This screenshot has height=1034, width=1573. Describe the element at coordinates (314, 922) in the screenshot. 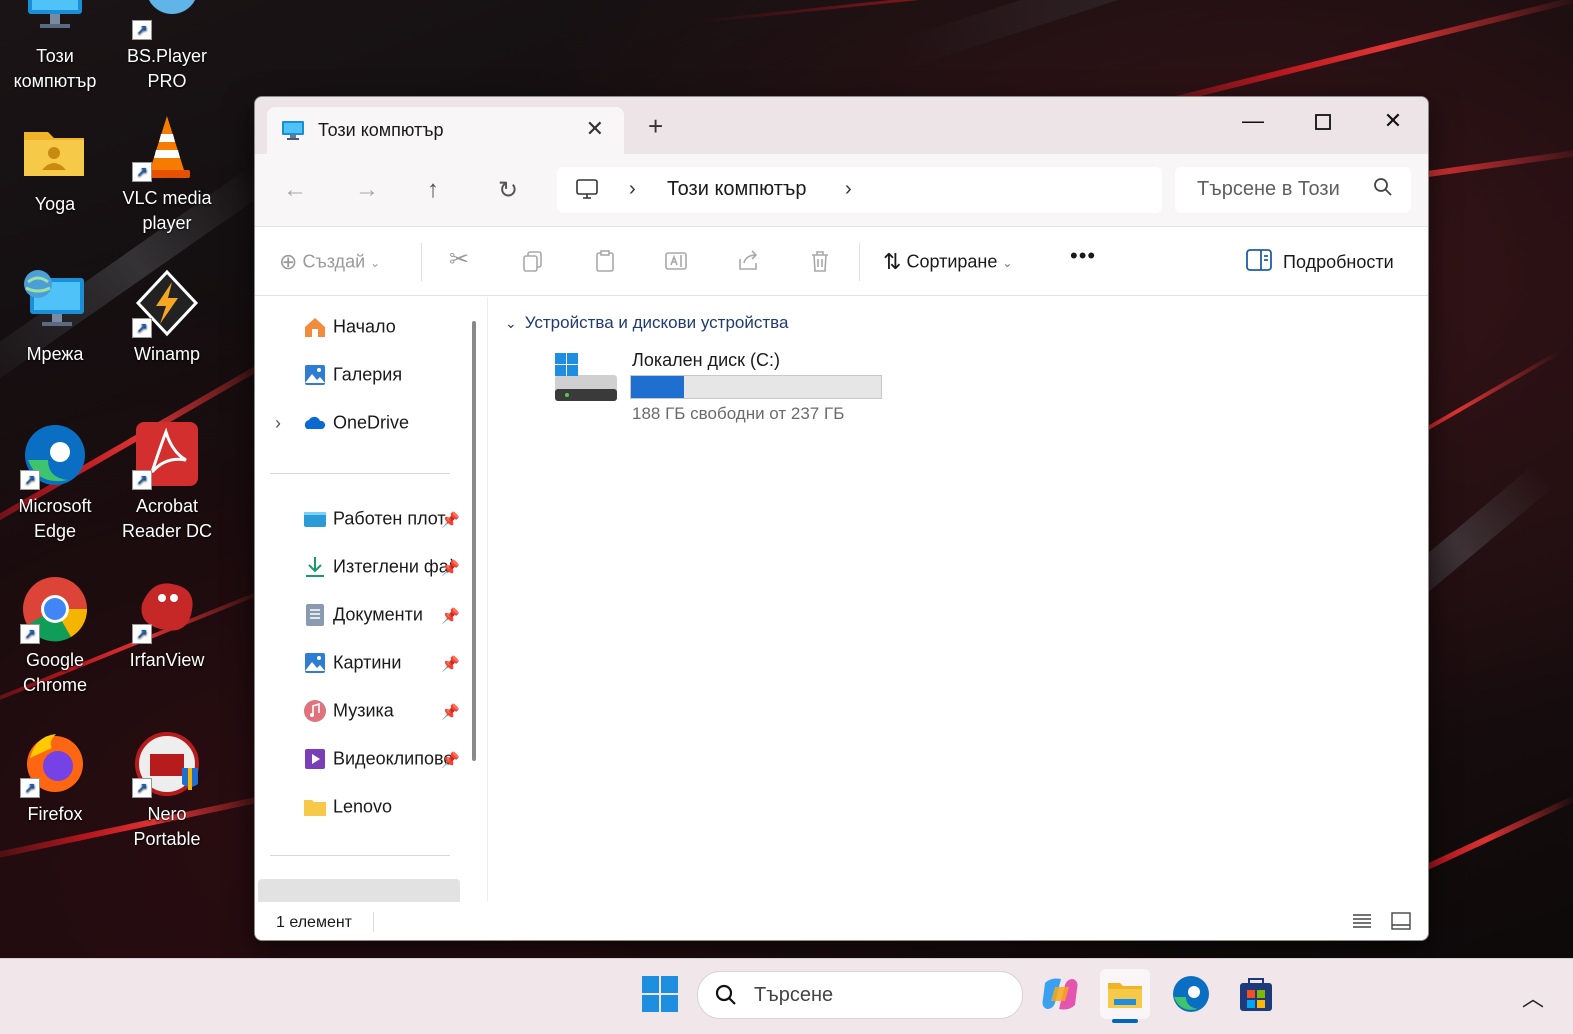

I see `item-count: 1 елемент` at that location.